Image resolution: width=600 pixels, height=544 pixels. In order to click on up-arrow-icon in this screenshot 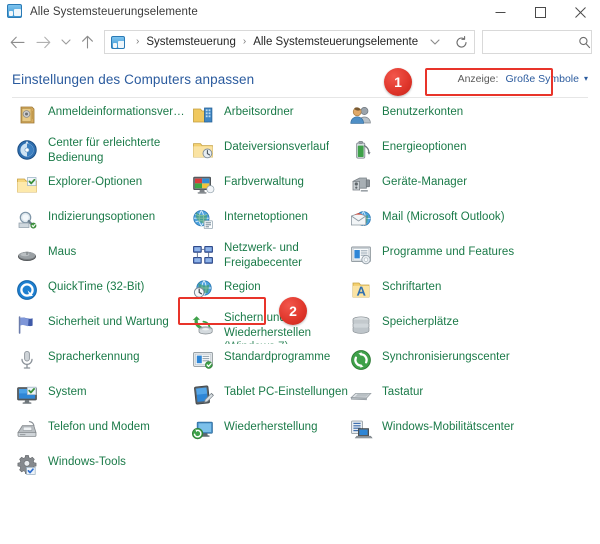, I will do `click(87, 42)`.